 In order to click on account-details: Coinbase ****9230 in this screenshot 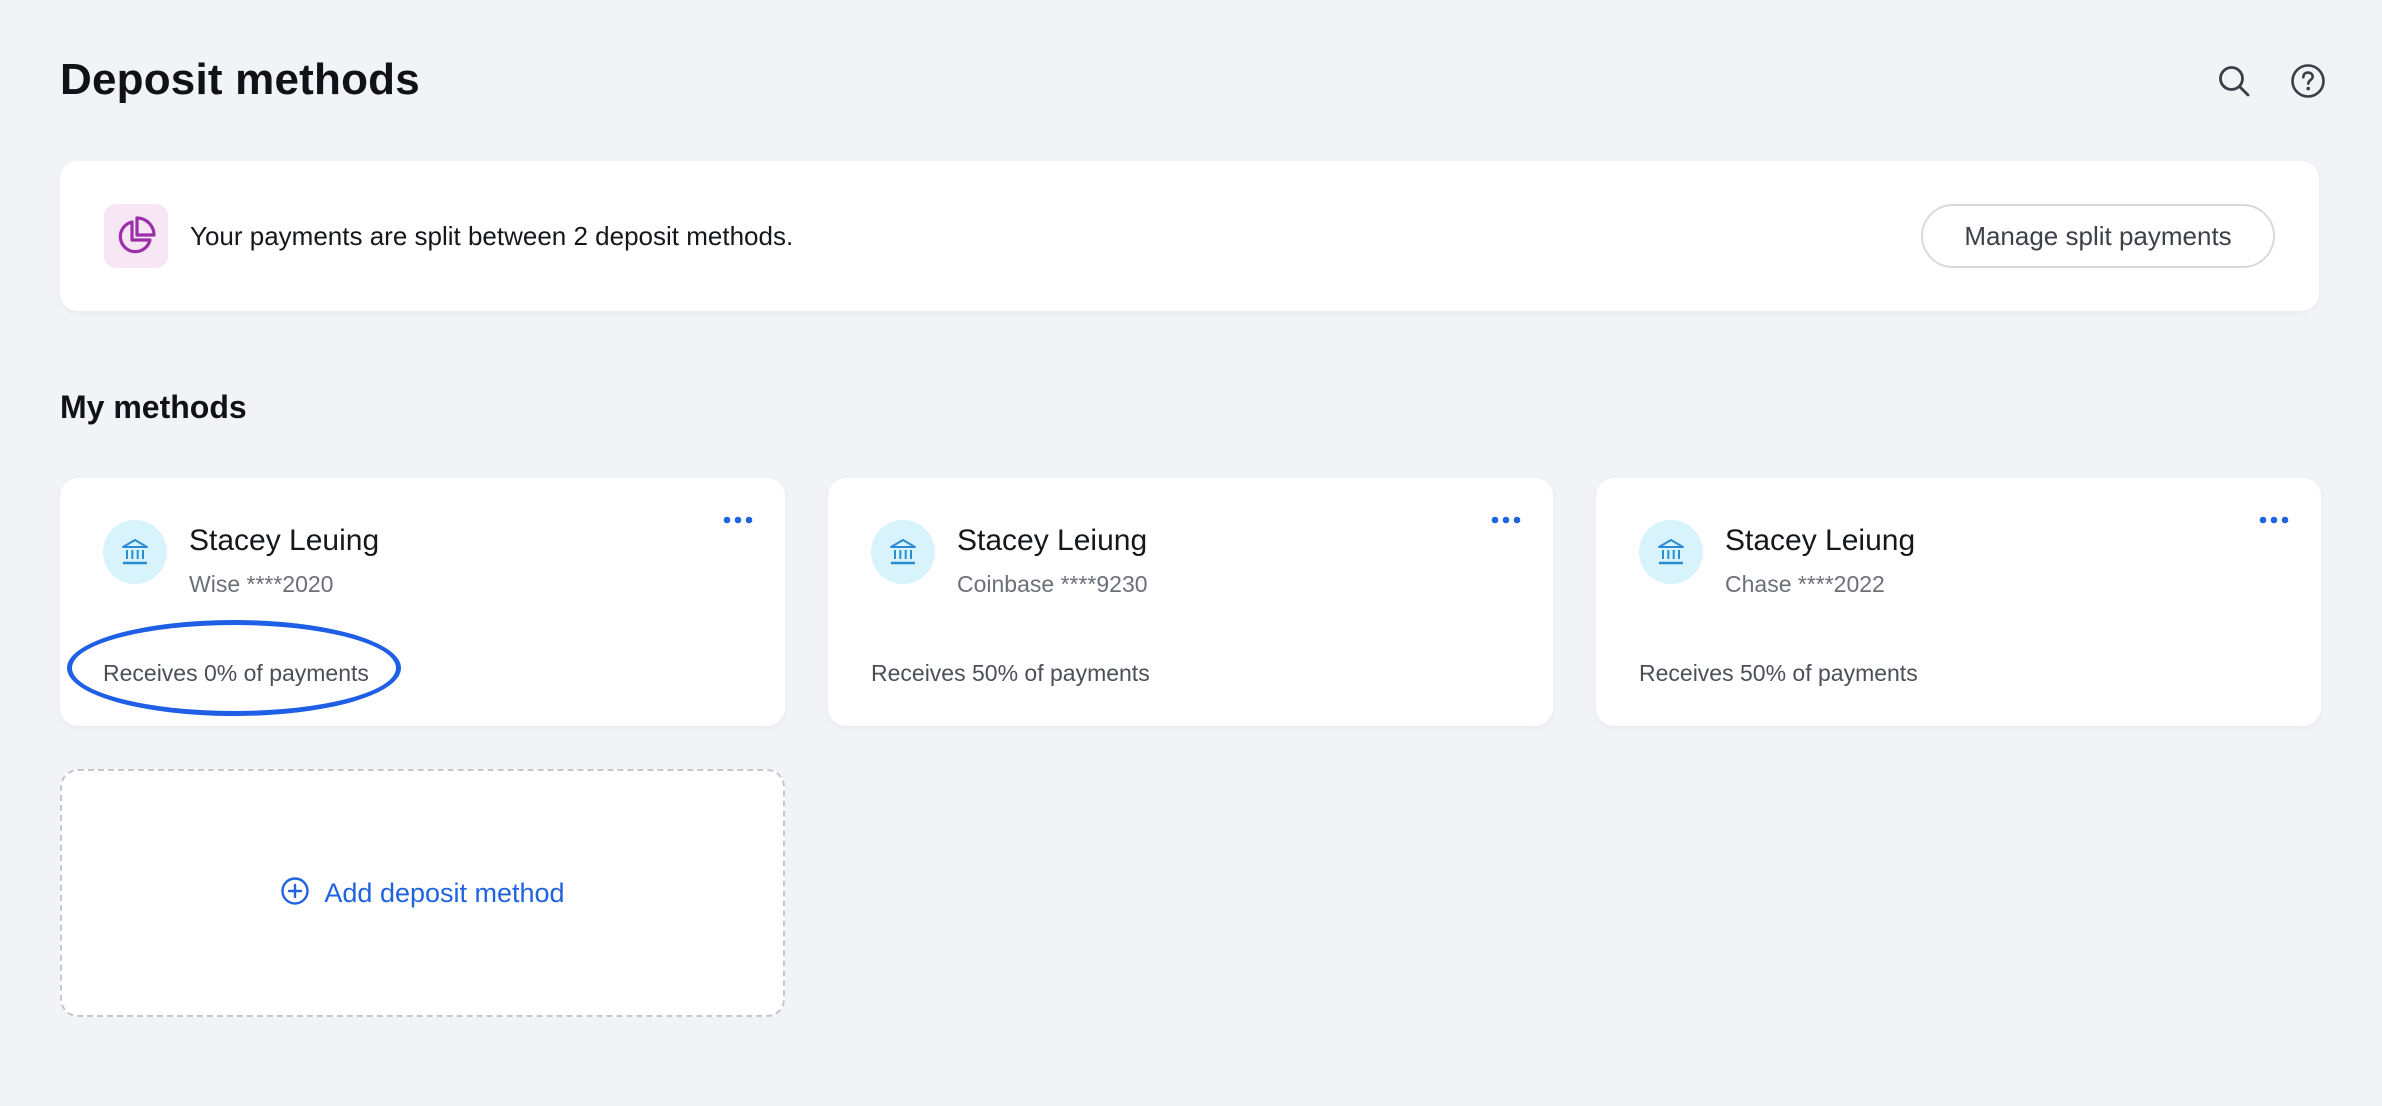, I will do `click(1052, 584)`.